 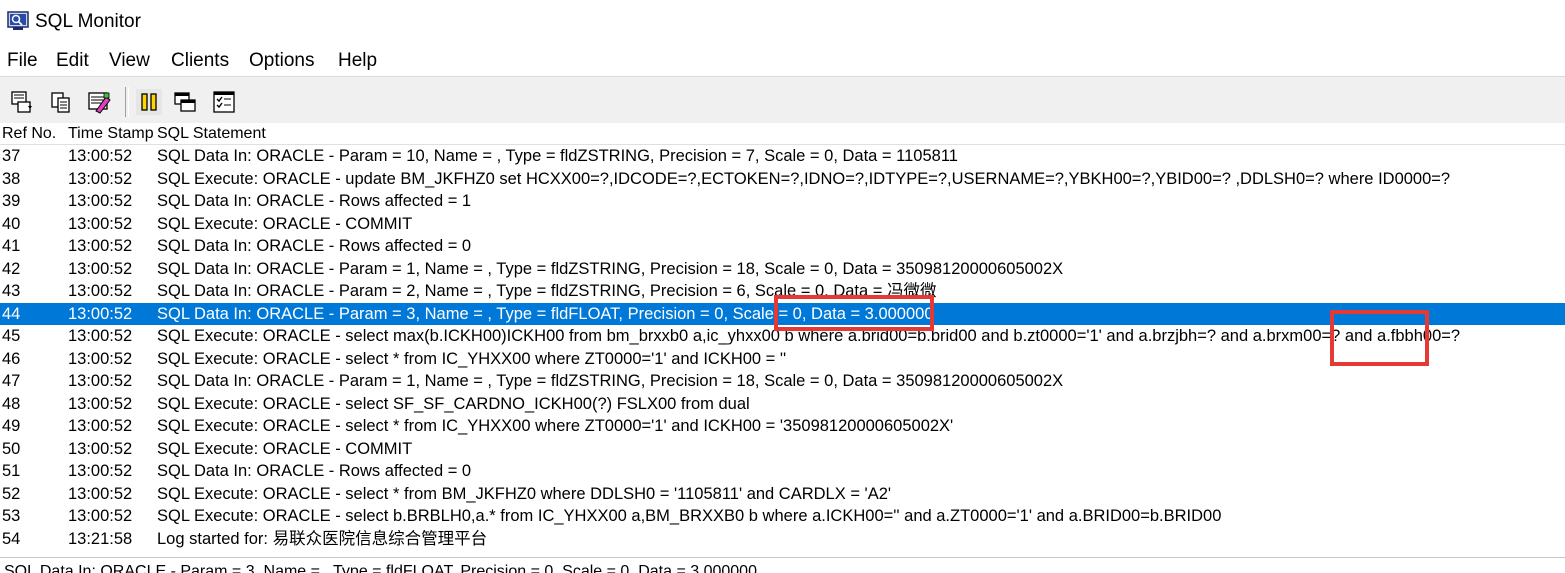 I want to click on clear-button, so click(x=99, y=102).